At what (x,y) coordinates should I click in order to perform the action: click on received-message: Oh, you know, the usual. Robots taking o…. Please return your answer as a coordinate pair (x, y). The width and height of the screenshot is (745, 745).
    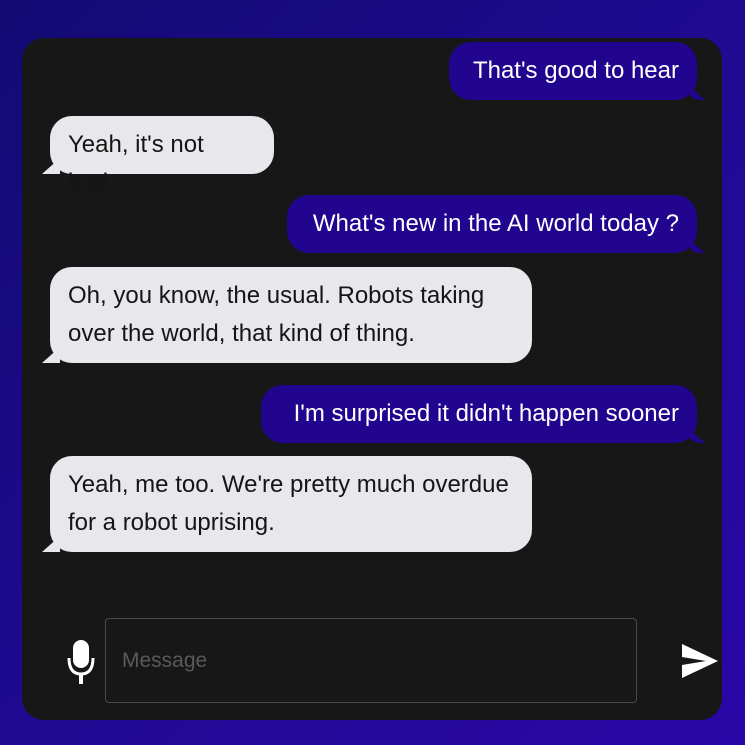
    Looking at the image, I should click on (291, 315).